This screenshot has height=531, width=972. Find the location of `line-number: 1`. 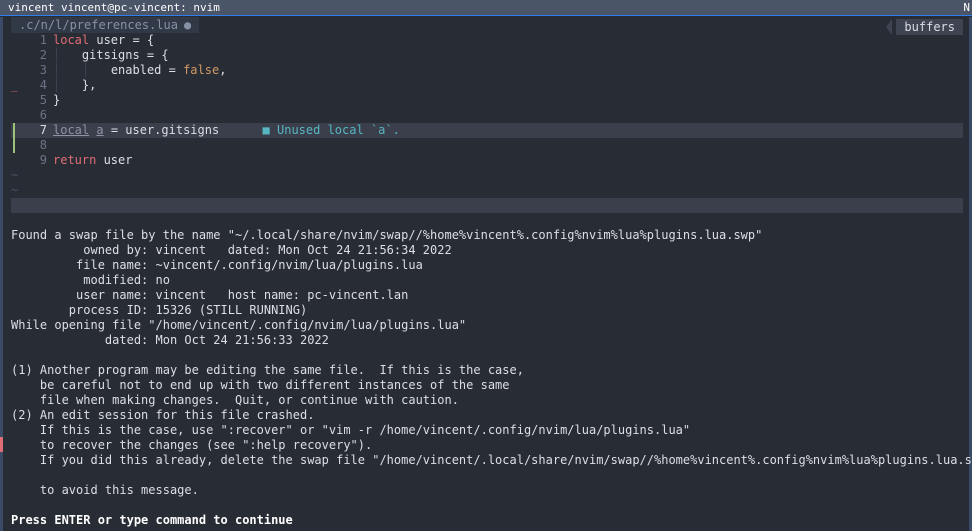

line-number: 1 is located at coordinates (43, 40).